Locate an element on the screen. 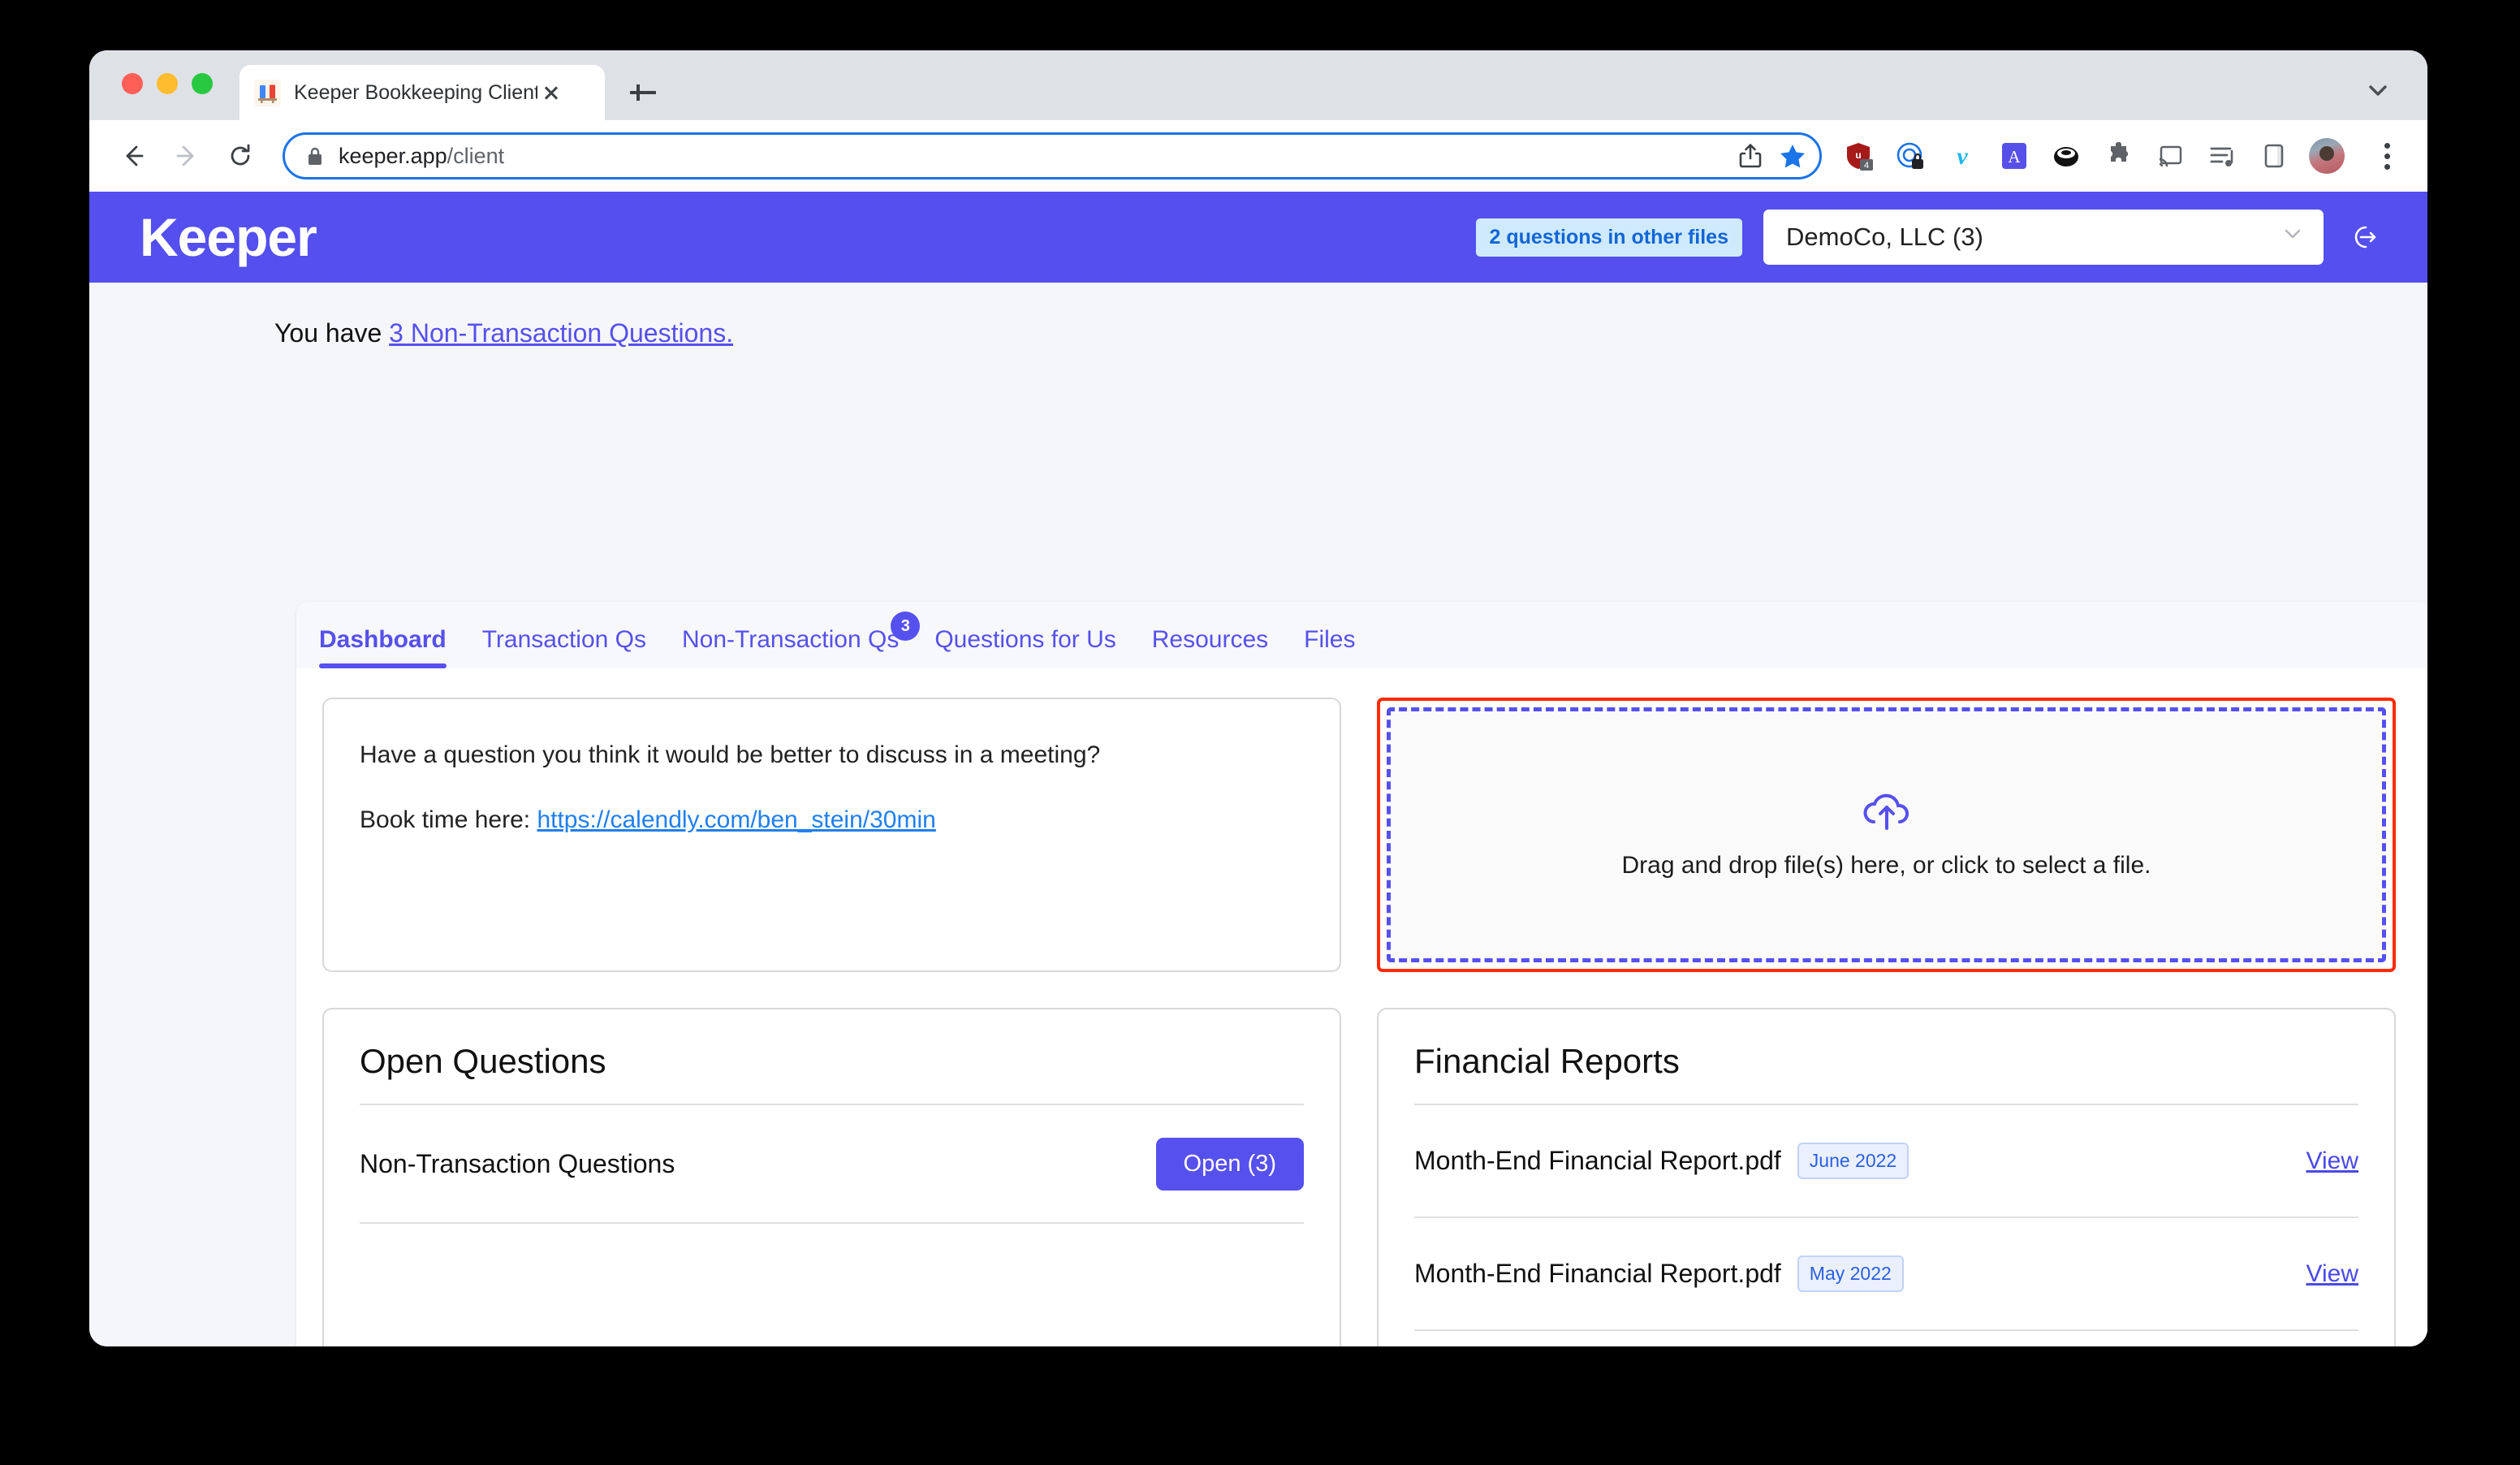  tab-files: Files is located at coordinates (1329, 647).